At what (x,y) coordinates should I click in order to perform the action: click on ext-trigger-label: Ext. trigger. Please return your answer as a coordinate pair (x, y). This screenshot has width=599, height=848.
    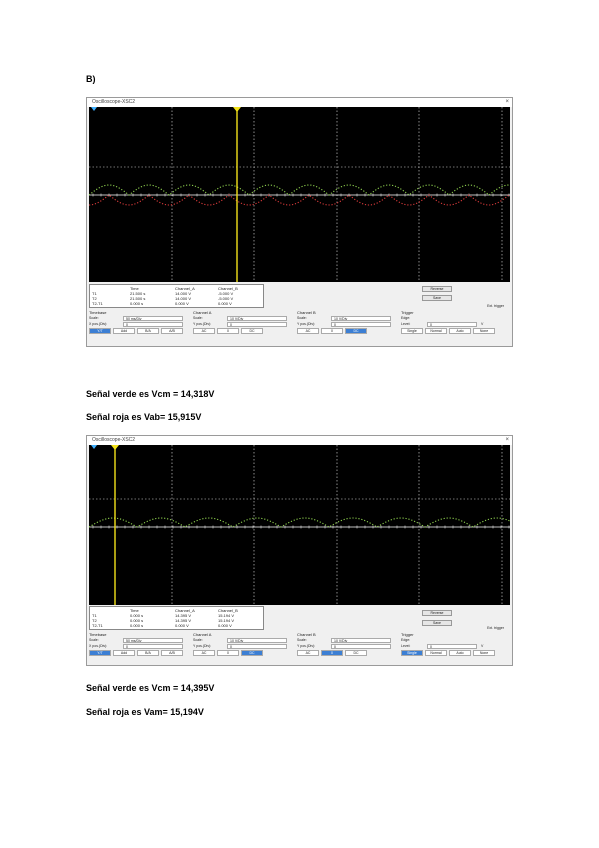
    Looking at the image, I should click on (495, 628).